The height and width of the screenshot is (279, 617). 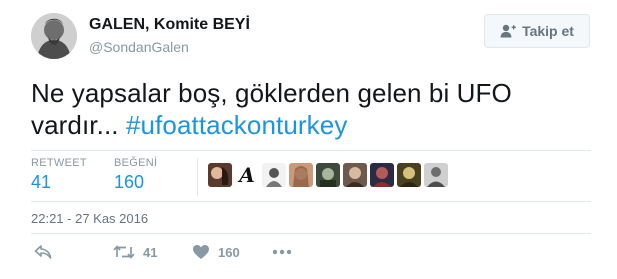 What do you see at coordinates (41, 182) in the screenshot?
I see `retweet-stat-value: 41` at bounding box center [41, 182].